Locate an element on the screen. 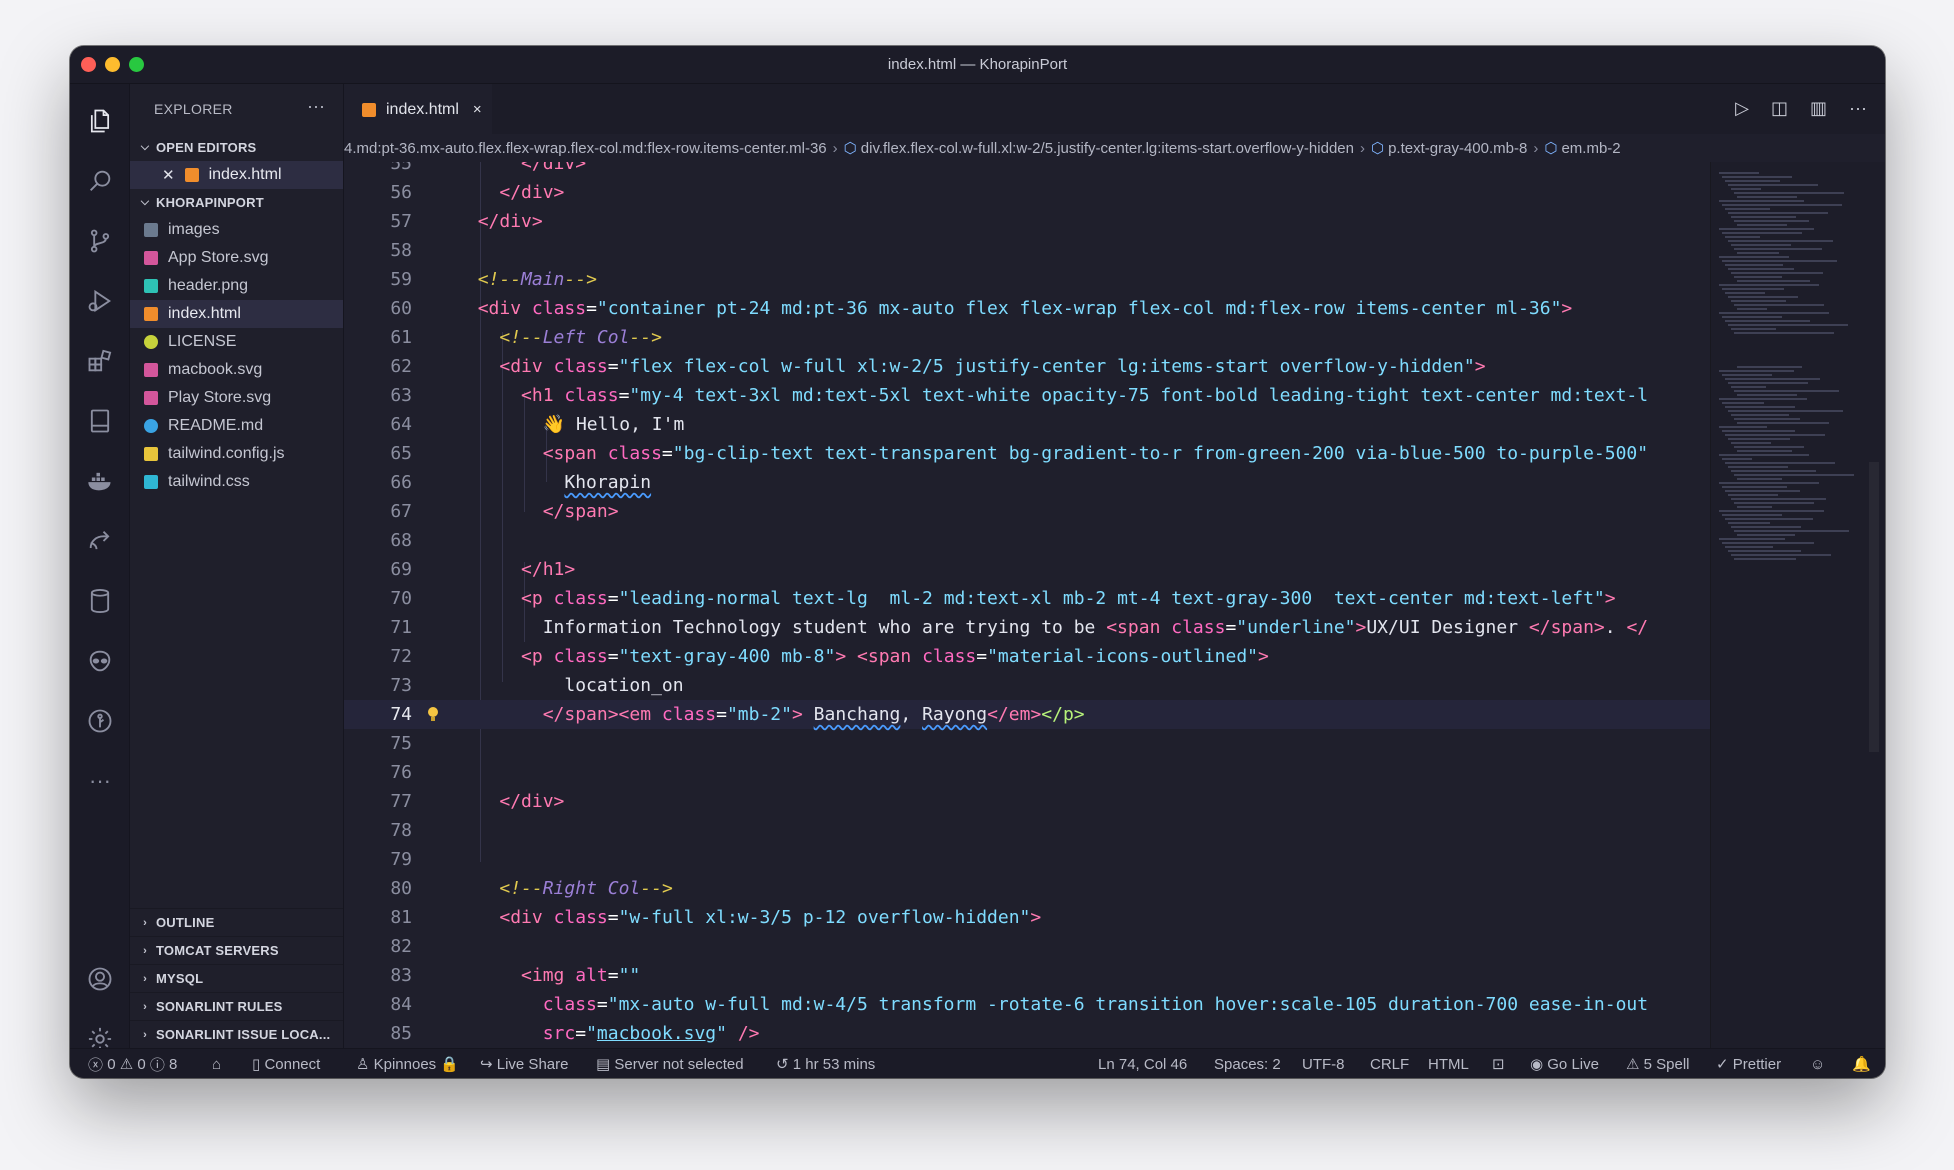  close-icon: ✕ is located at coordinates (168, 175).